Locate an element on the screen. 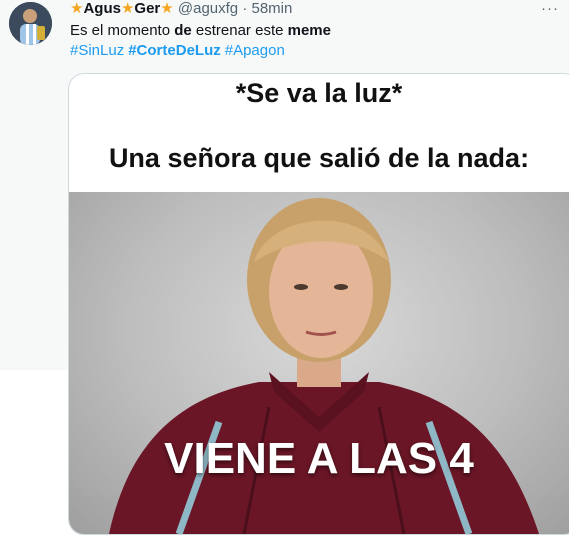  display-name-part2: Ger is located at coordinates (147, 8).